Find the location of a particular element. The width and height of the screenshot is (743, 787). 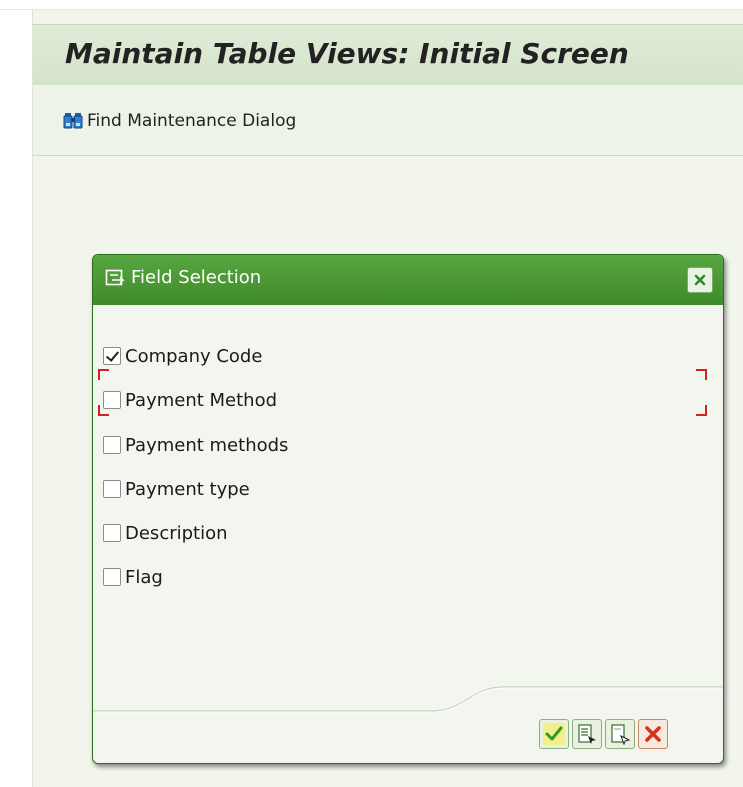

field-option-flag: Flag is located at coordinates (133, 577).